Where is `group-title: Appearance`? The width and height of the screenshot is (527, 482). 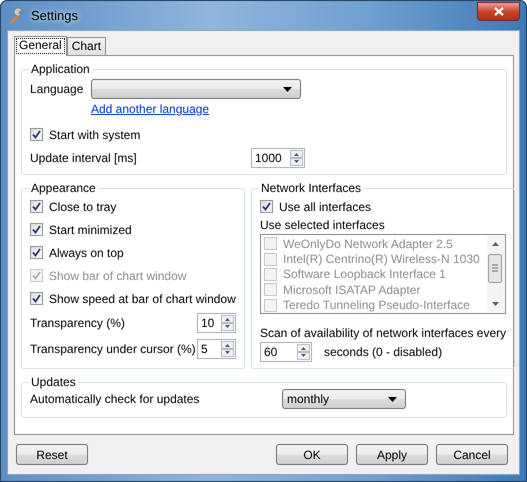
group-title: Appearance is located at coordinates (63, 188).